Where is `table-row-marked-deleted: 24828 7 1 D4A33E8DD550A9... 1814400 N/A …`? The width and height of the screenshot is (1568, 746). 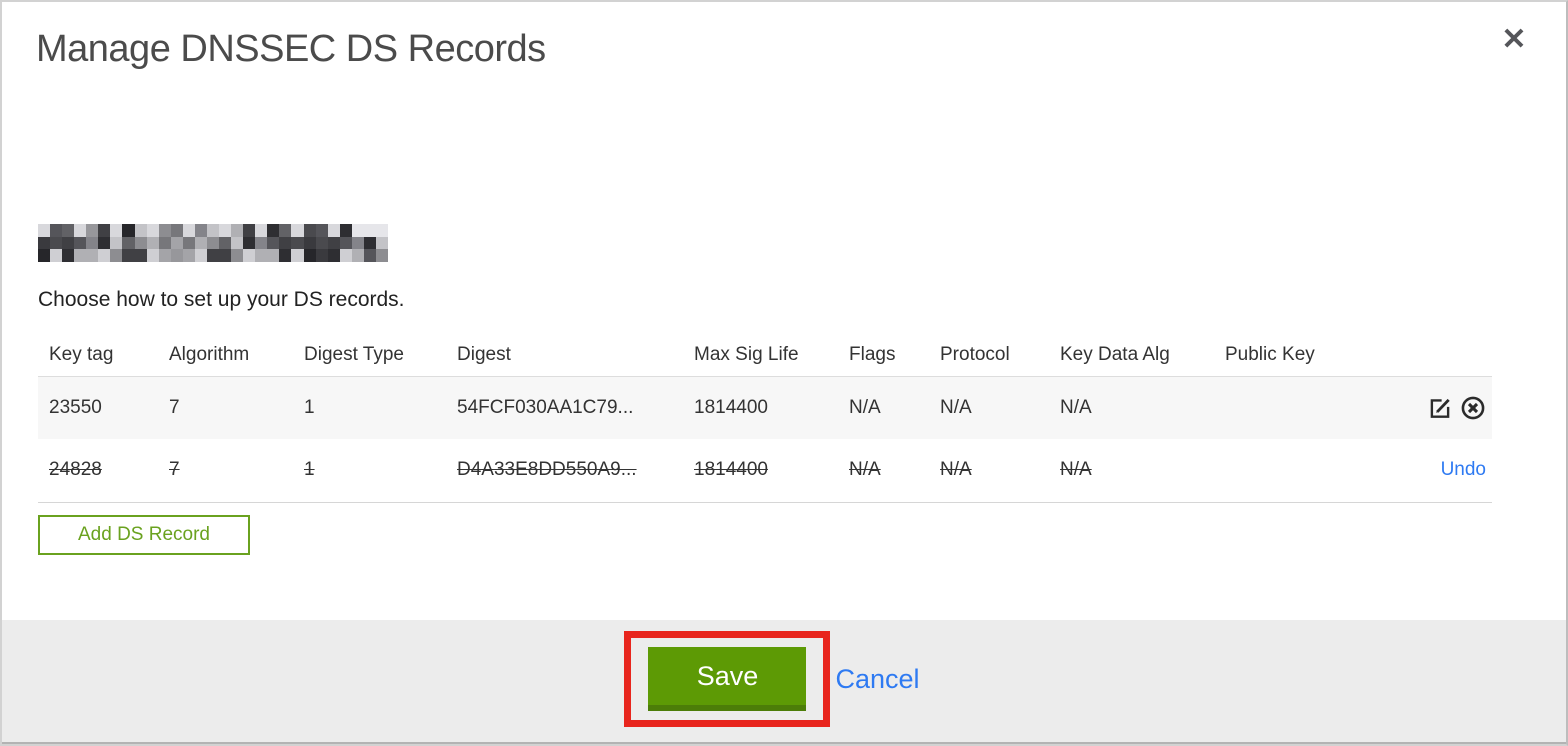
table-row-marked-deleted: 24828 7 1 D4A33E8DD550A9... 1814400 N/A … is located at coordinates (765, 471).